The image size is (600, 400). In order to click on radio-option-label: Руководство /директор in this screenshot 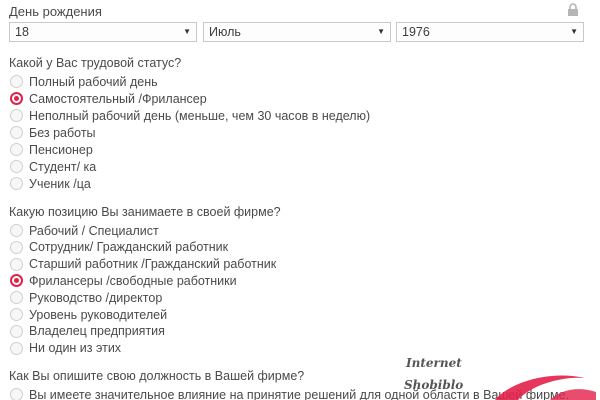, I will do `click(96, 297)`.